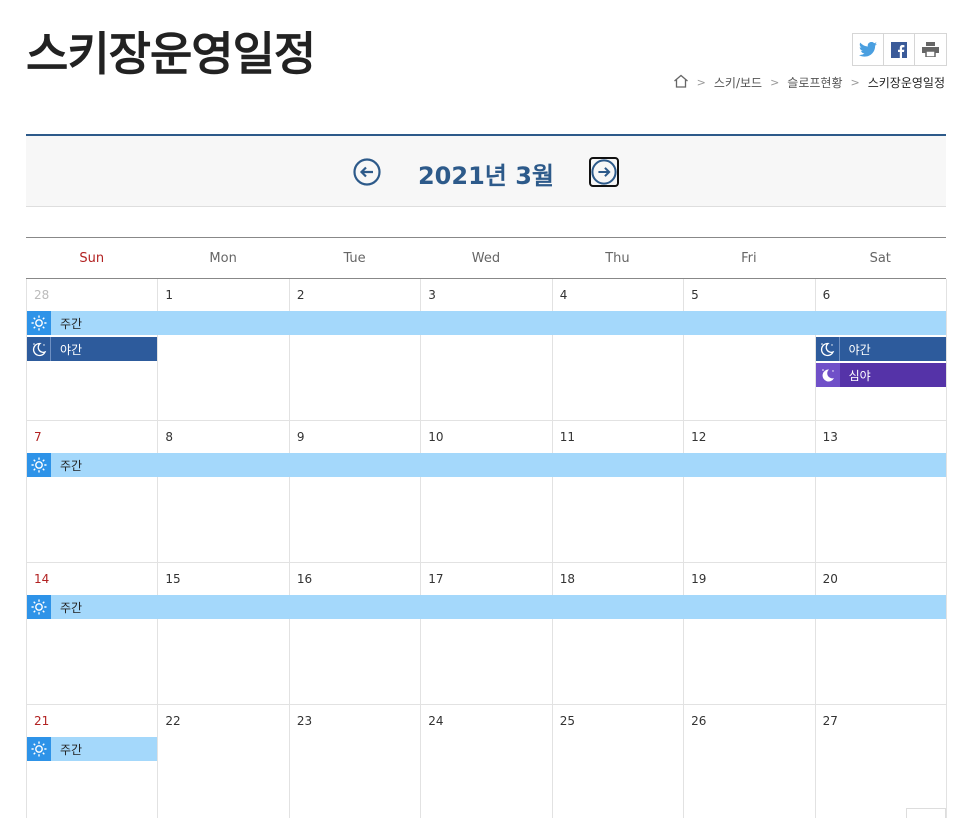 This screenshot has height=818, width=971. What do you see at coordinates (356, 492) in the screenshot?
I see `calendar-day: 9` at bounding box center [356, 492].